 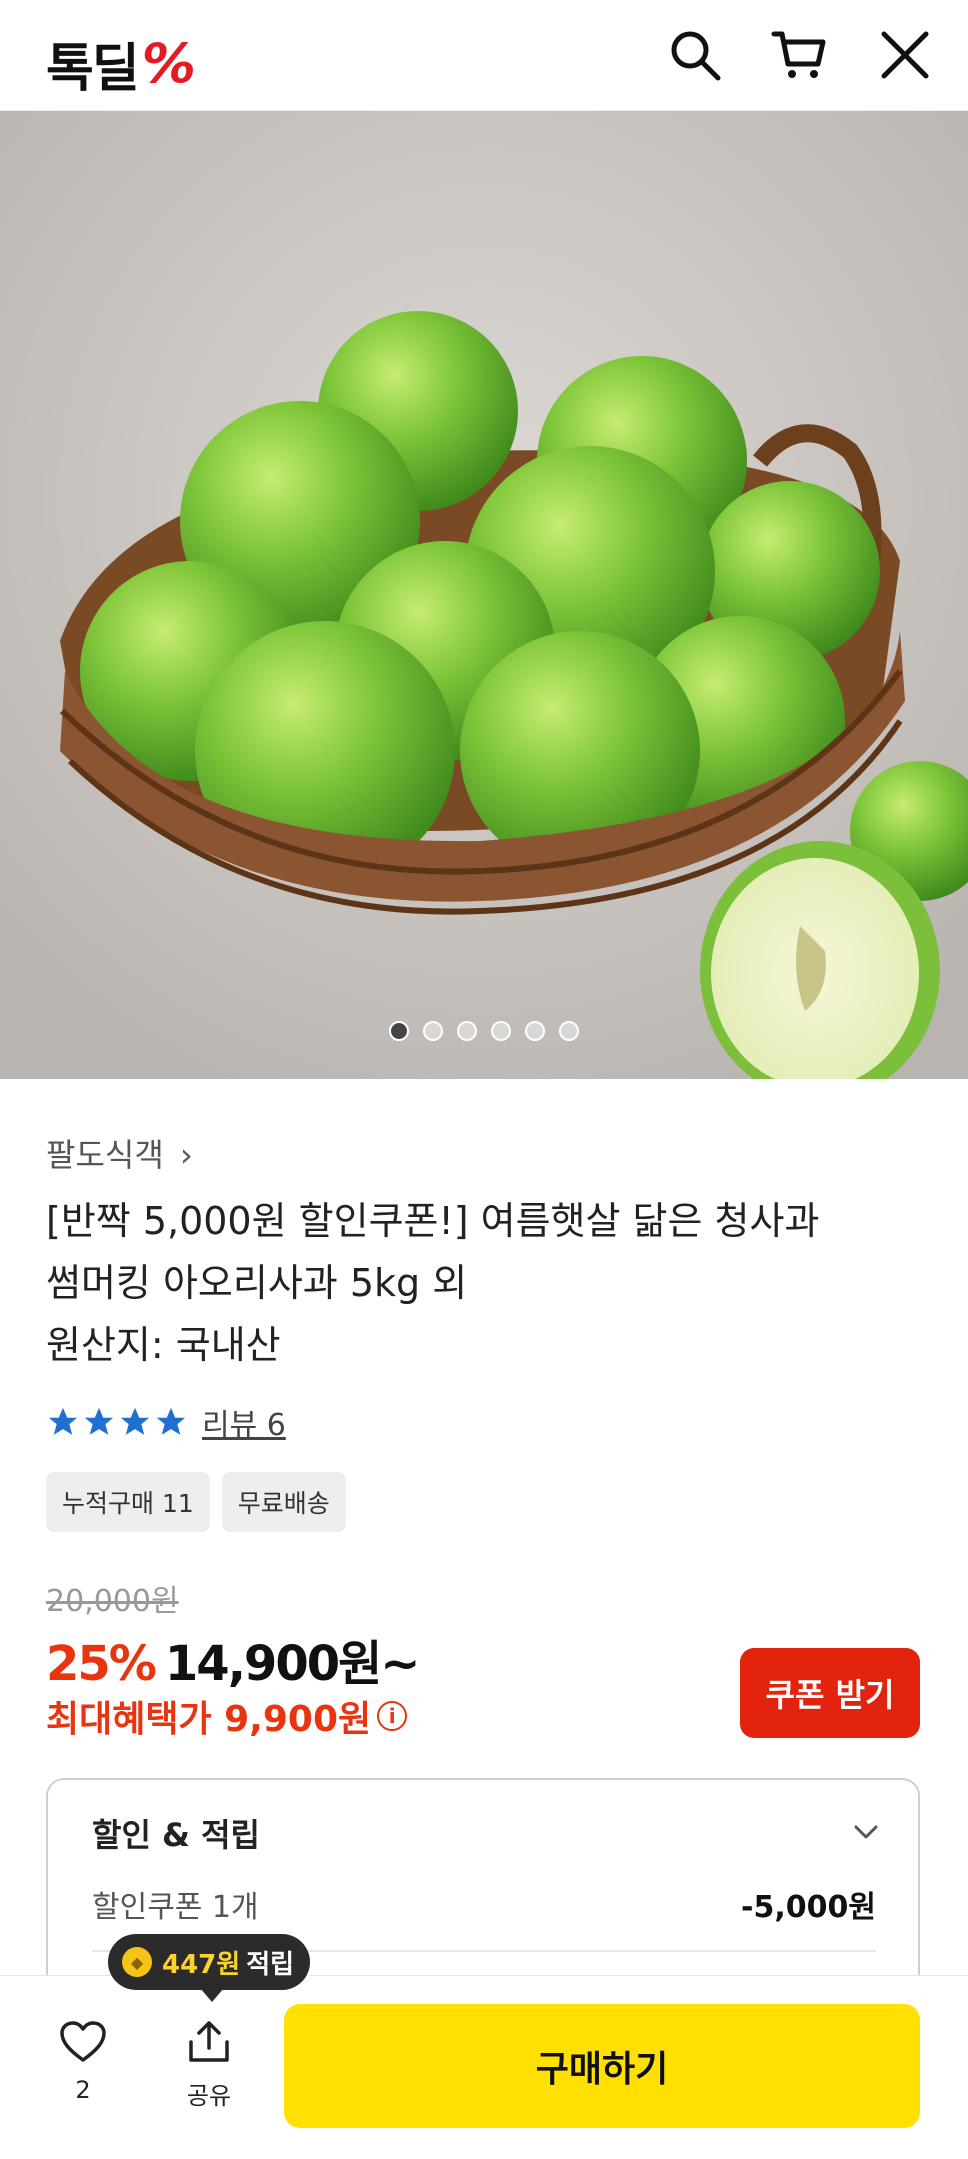 I want to click on buy-button: 구매하기, so click(x=602, y=2066).